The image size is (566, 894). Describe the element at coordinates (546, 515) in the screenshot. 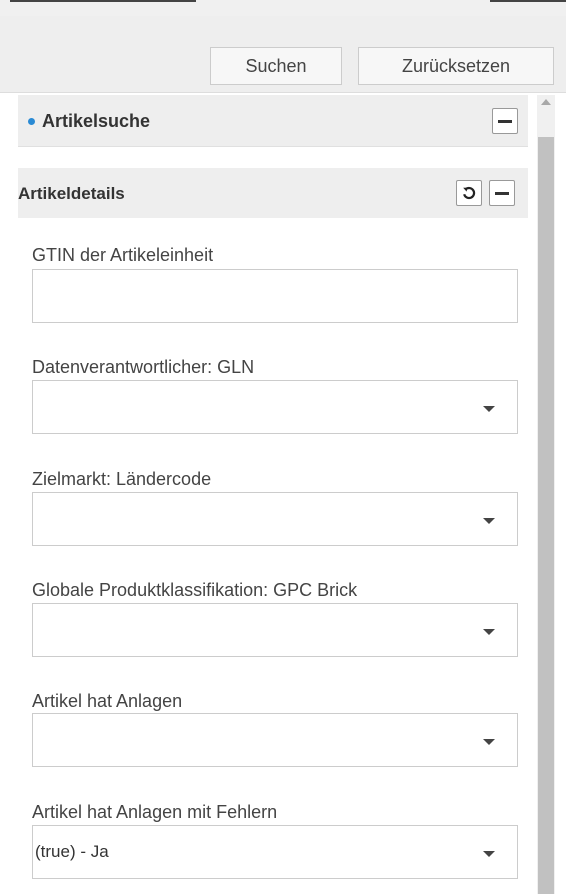

I see `scrollbar-thumb` at that location.